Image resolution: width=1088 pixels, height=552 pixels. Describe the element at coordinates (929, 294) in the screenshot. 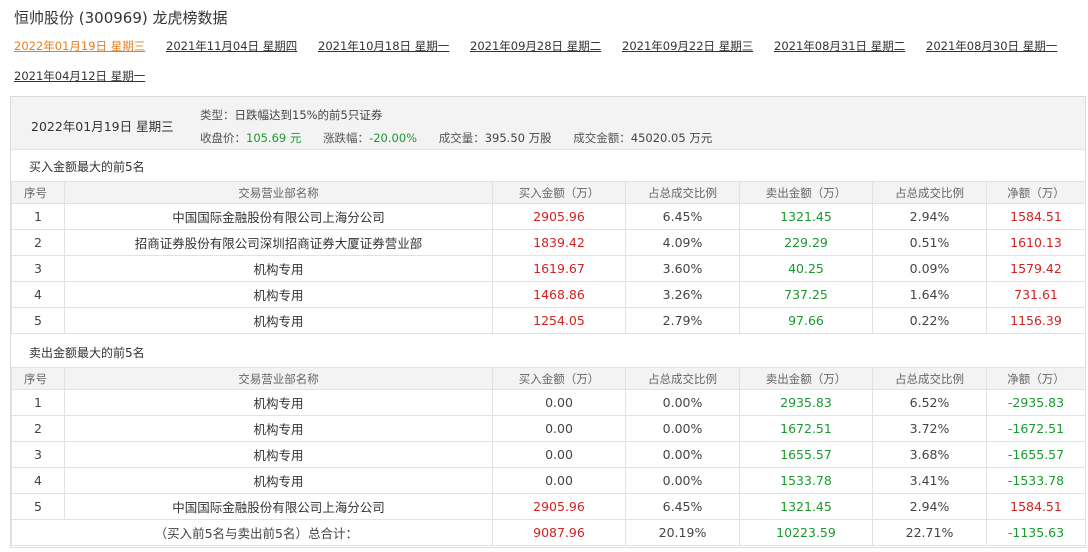

I see `sell-ratio: 1.64%` at that location.